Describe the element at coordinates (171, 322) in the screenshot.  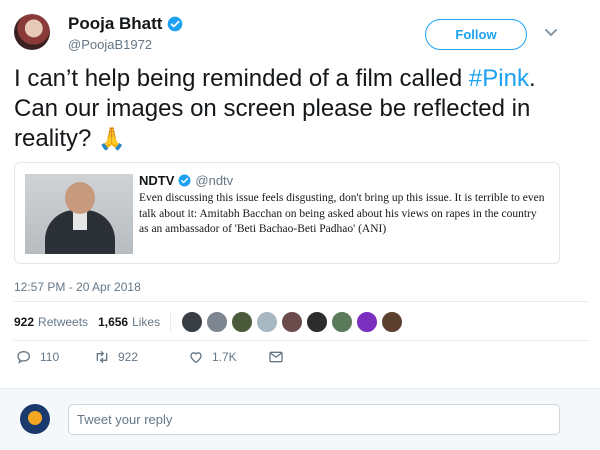
I see `stats-divider` at that location.